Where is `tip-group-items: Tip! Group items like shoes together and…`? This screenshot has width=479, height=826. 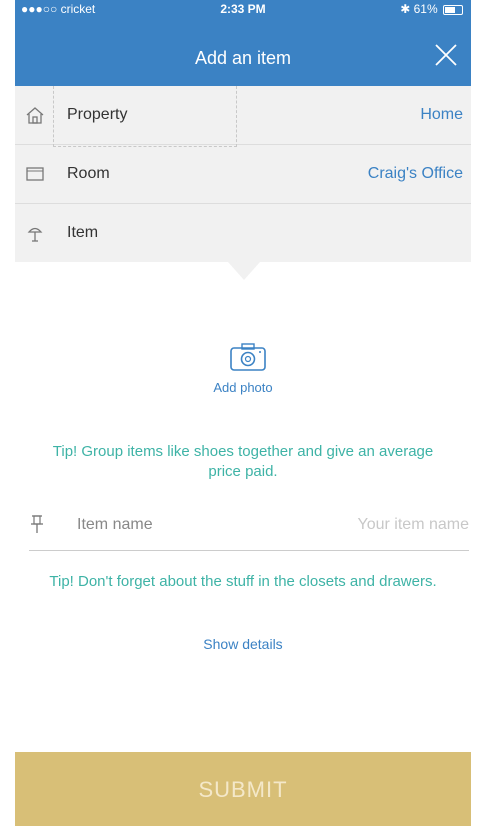
tip-group-items: Tip! Group items like shoes together and… is located at coordinates (243, 461).